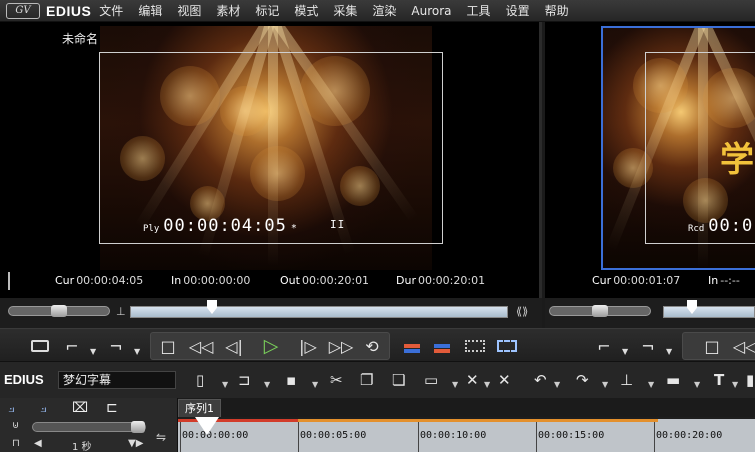 The width and height of the screenshot is (755, 452). What do you see at coordinates (750, 380) in the screenshot?
I see `mic-button: ▮` at bounding box center [750, 380].